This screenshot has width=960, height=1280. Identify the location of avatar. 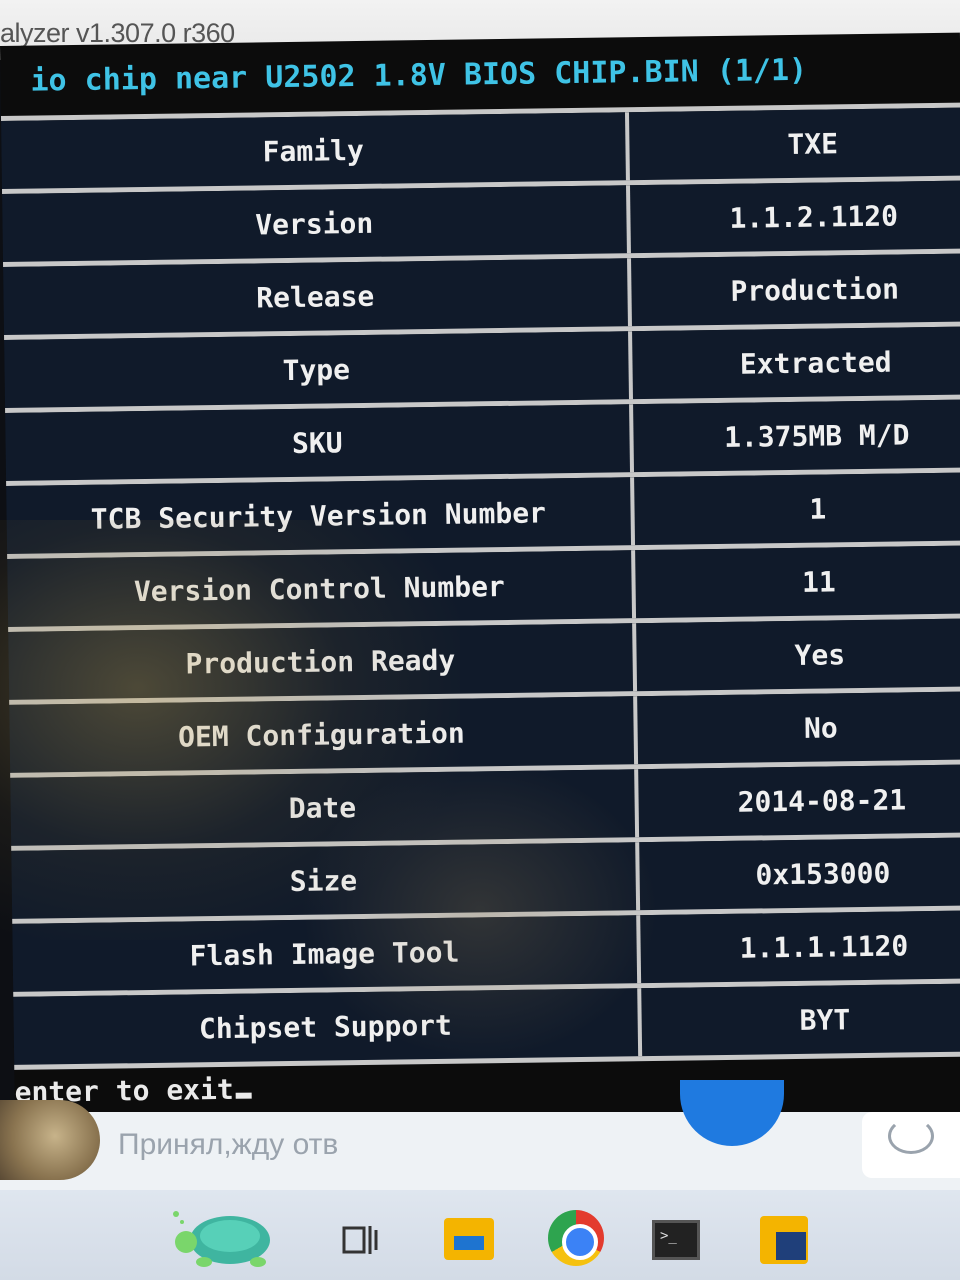
(50, 1140).